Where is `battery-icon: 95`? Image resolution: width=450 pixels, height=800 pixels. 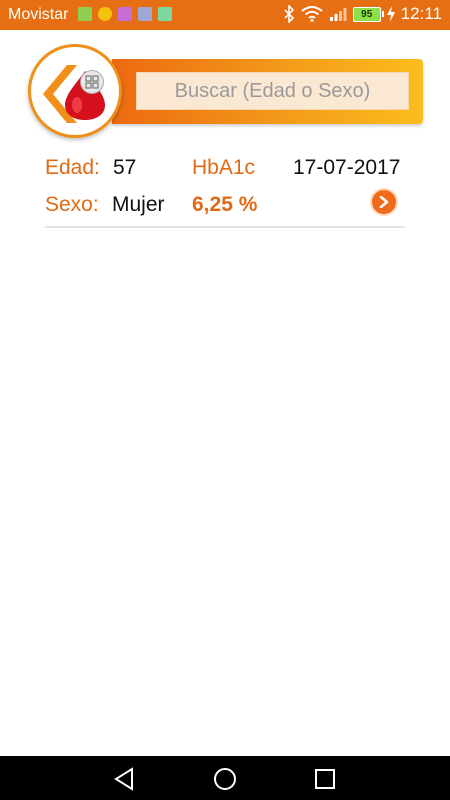
battery-icon: 95 is located at coordinates (368, 14).